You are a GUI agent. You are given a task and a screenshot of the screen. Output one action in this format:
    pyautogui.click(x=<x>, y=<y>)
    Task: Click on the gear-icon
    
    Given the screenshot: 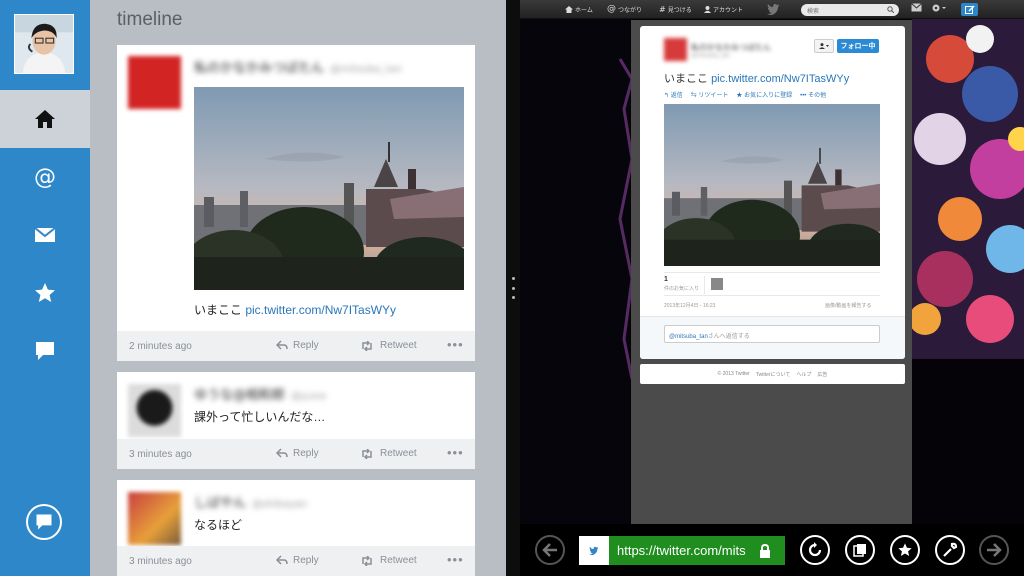 What is the action you would take?
    pyautogui.click(x=939, y=8)
    